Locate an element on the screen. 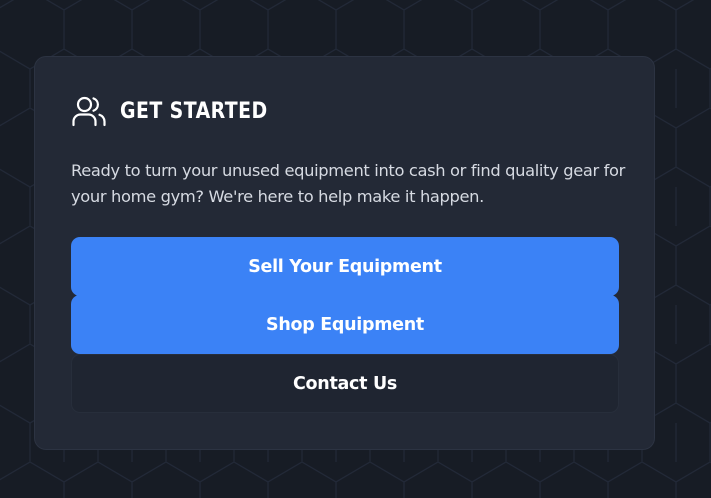  card-title: GET STARTED is located at coordinates (194, 111).